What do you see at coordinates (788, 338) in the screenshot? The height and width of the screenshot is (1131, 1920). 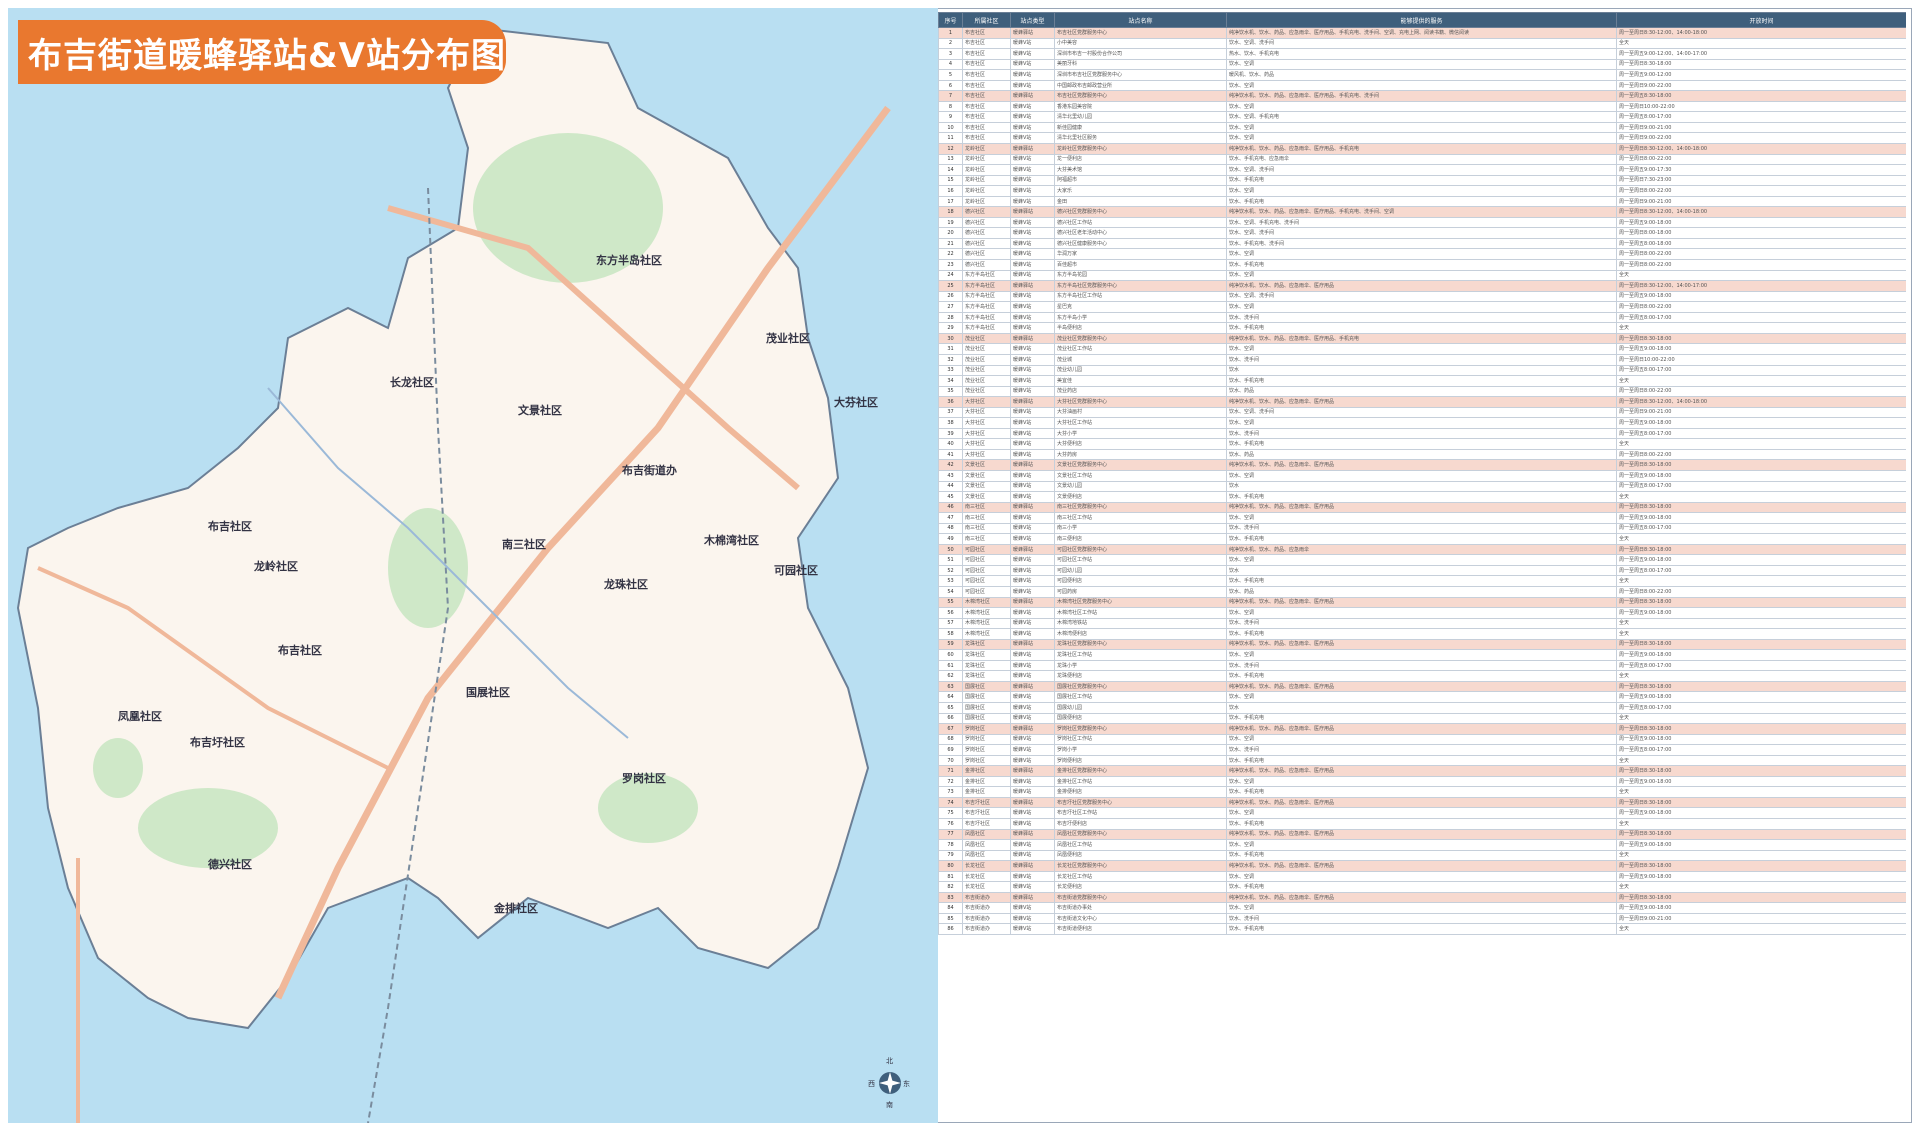 I see `district-label: 茂业社区` at bounding box center [788, 338].